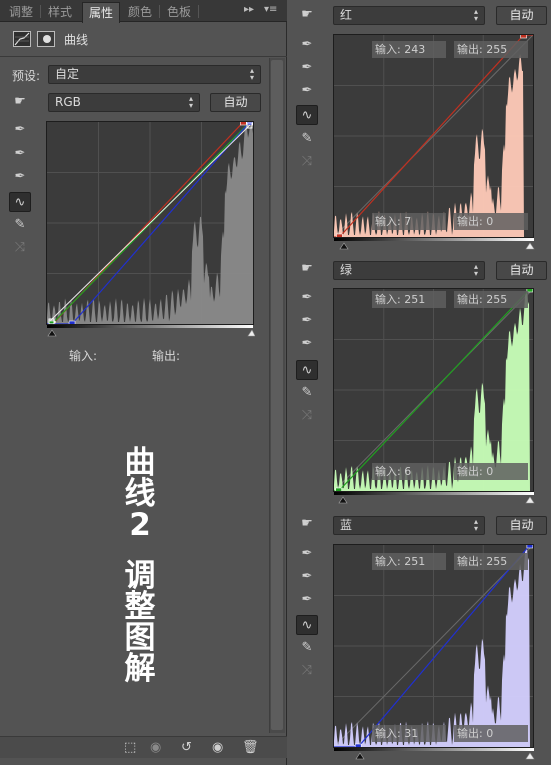  Describe the element at coordinates (140, 12) in the screenshot. I see `tab-color: 颜色` at that location.